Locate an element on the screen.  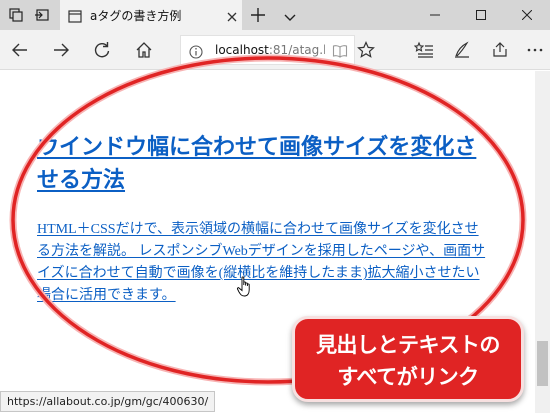
plus-icon is located at coordinates (258, 15).